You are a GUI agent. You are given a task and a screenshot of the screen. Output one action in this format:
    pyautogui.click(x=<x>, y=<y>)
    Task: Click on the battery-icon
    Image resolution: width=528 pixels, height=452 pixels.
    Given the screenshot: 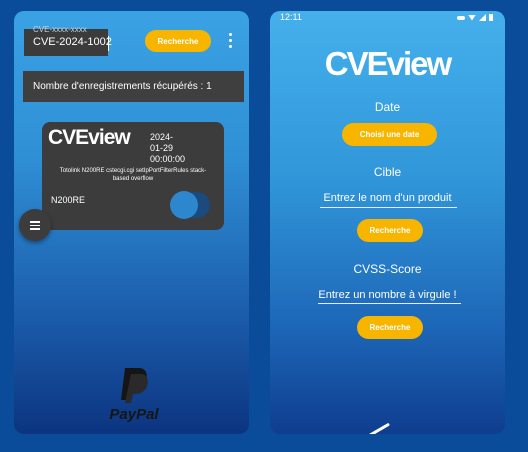 What is the action you would take?
    pyautogui.click(x=491, y=17)
    